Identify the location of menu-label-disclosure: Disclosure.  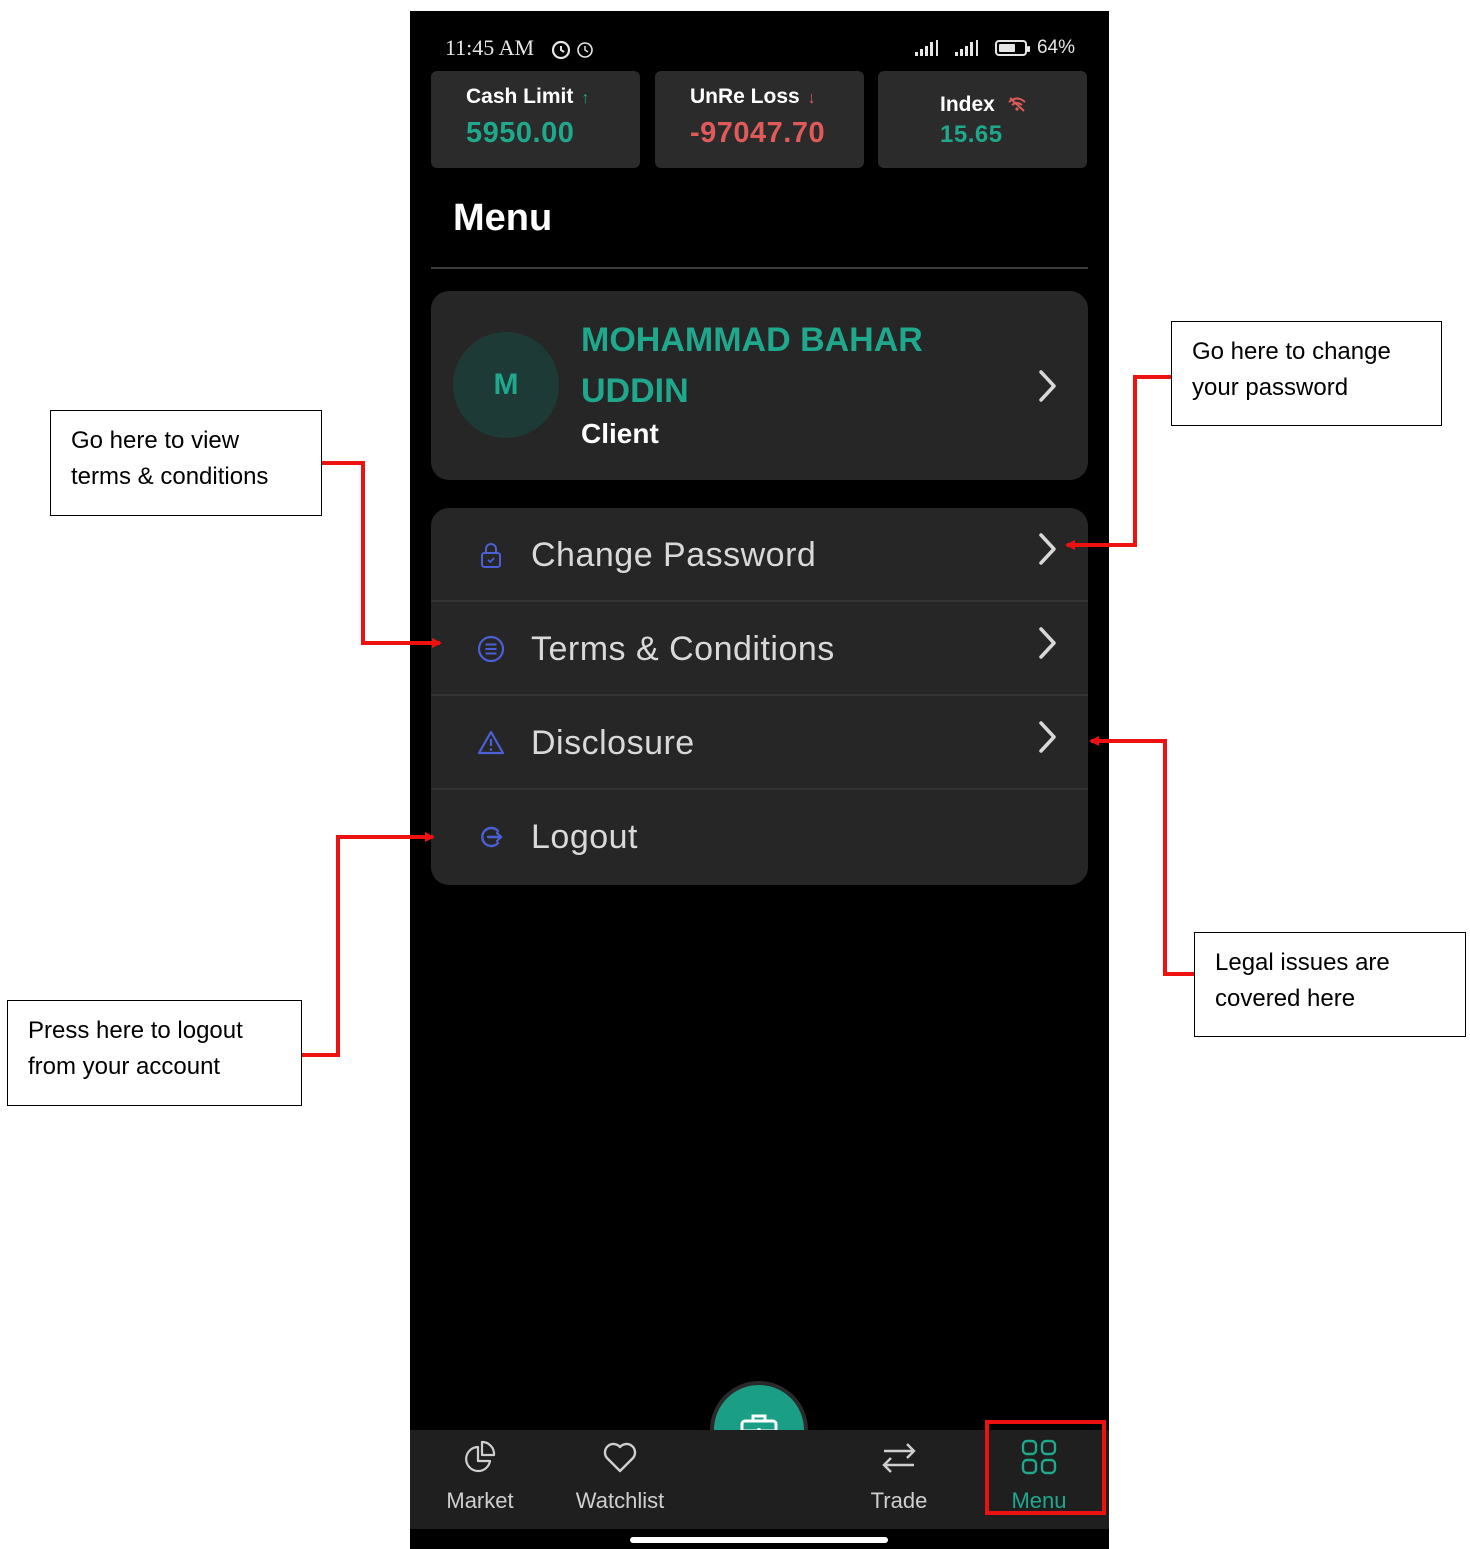
(613, 743).